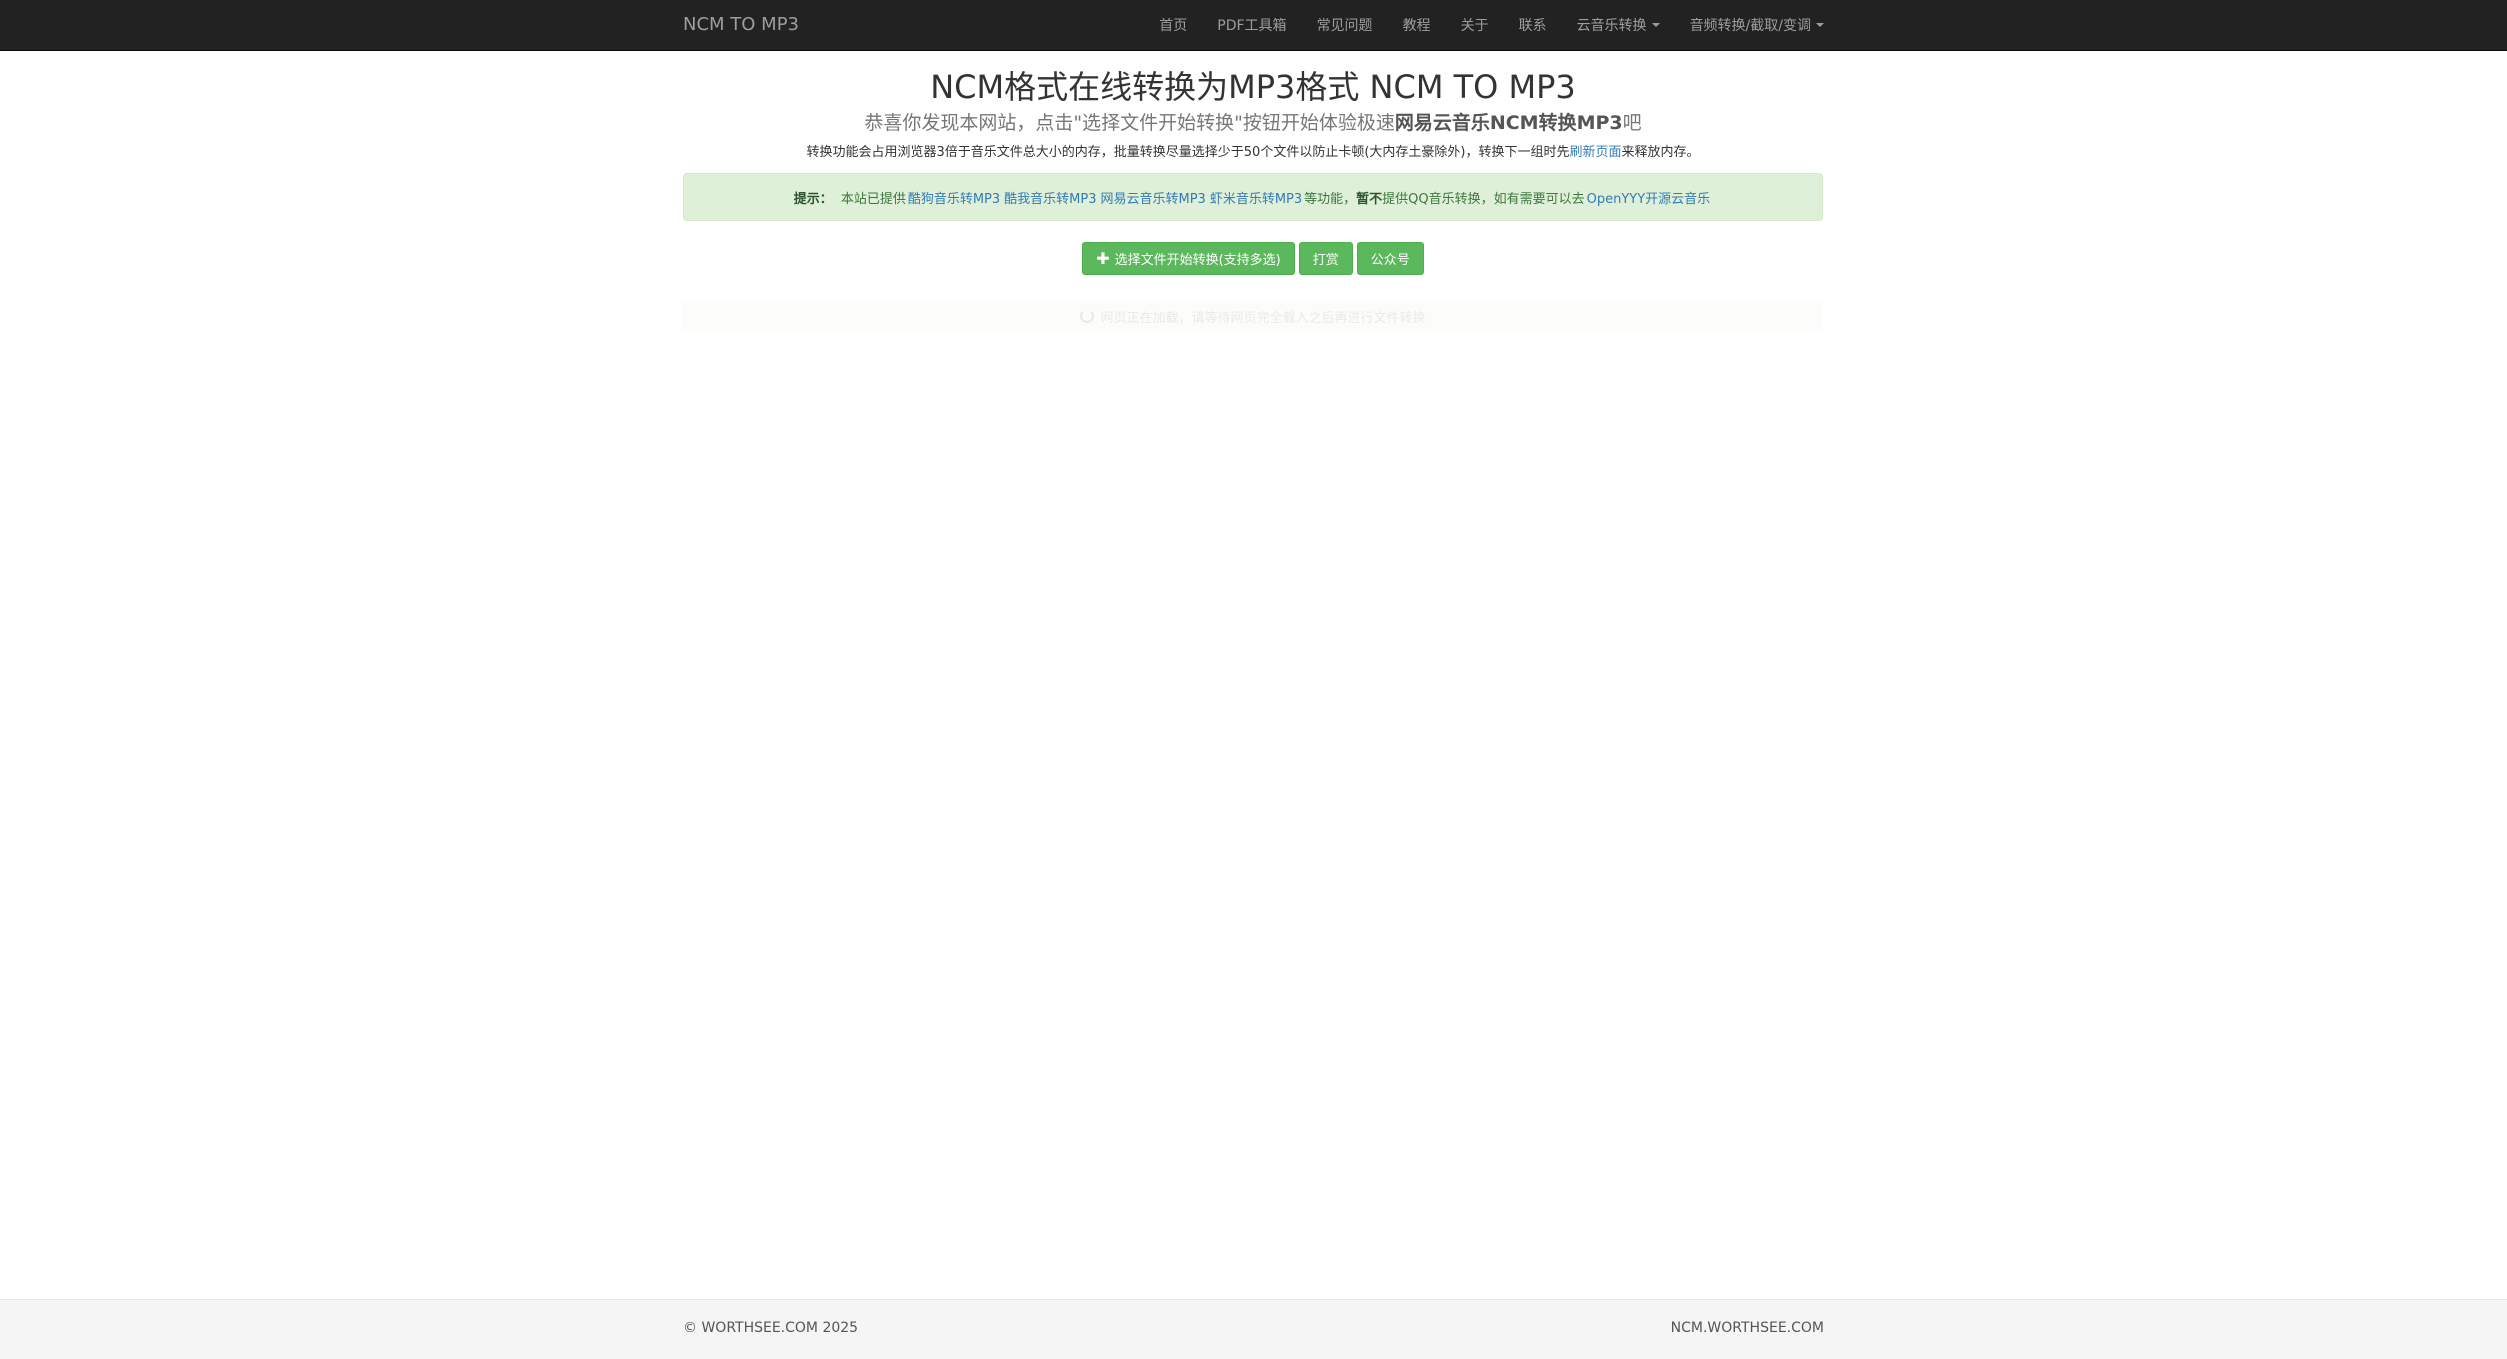 The height and width of the screenshot is (1359, 2507). What do you see at coordinates (813, 199) in the screenshot?
I see `tip-label: 提示：` at bounding box center [813, 199].